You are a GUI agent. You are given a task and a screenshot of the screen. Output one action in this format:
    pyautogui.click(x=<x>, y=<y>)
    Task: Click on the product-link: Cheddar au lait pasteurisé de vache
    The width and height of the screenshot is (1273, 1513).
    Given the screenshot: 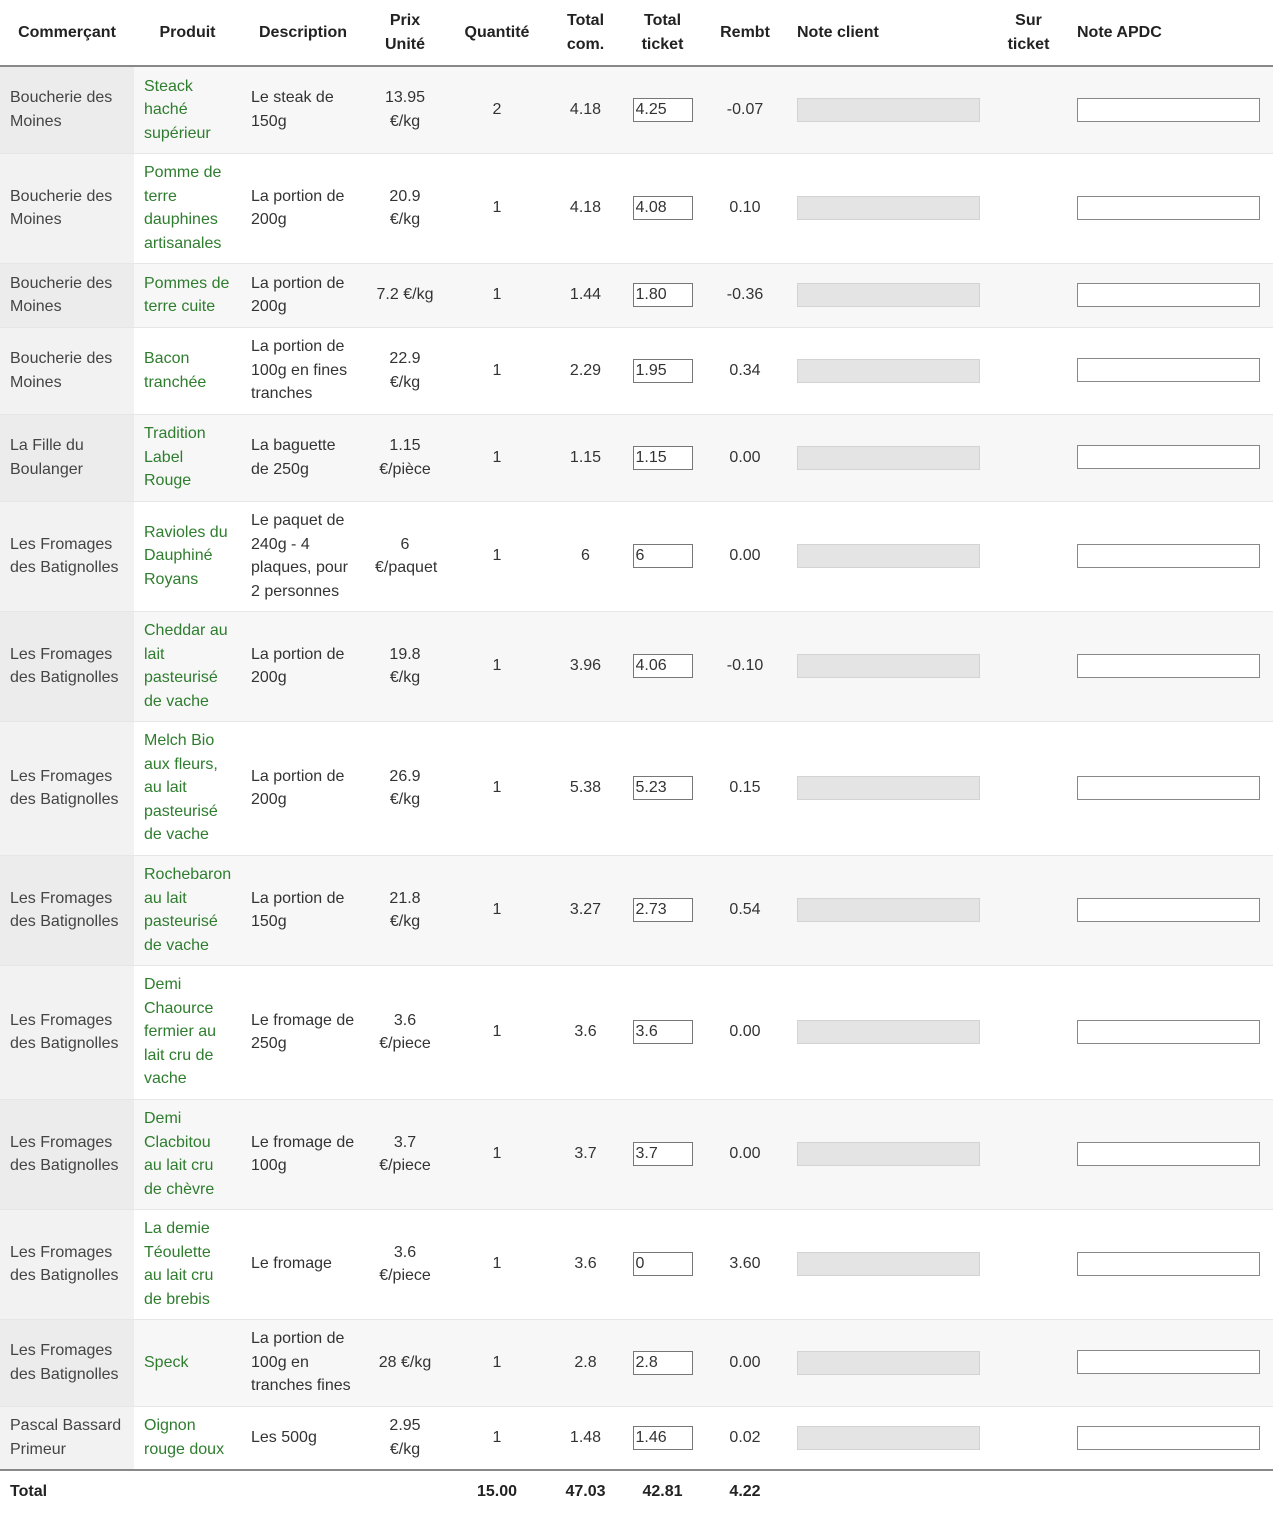 What is the action you would take?
    pyautogui.click(x=187, y=666)
    